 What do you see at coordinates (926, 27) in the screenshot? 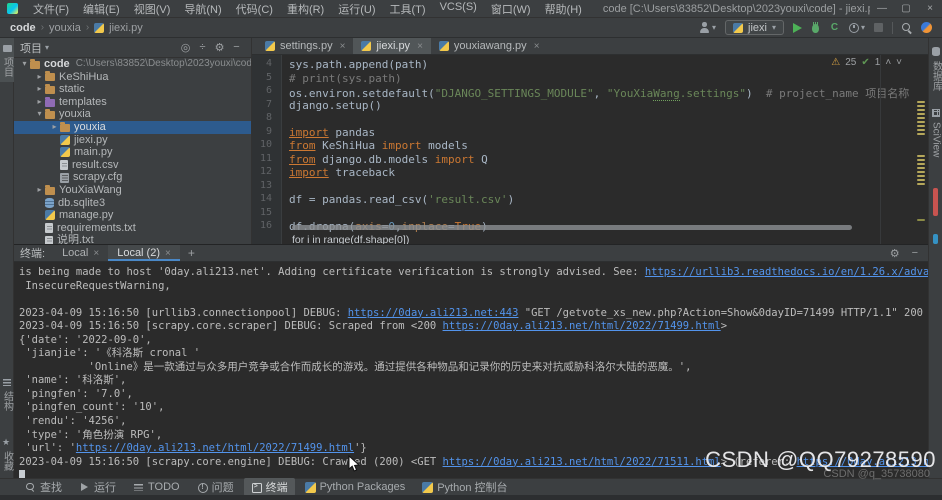
I see `notifications-icon` at bounding box center [926, 27].